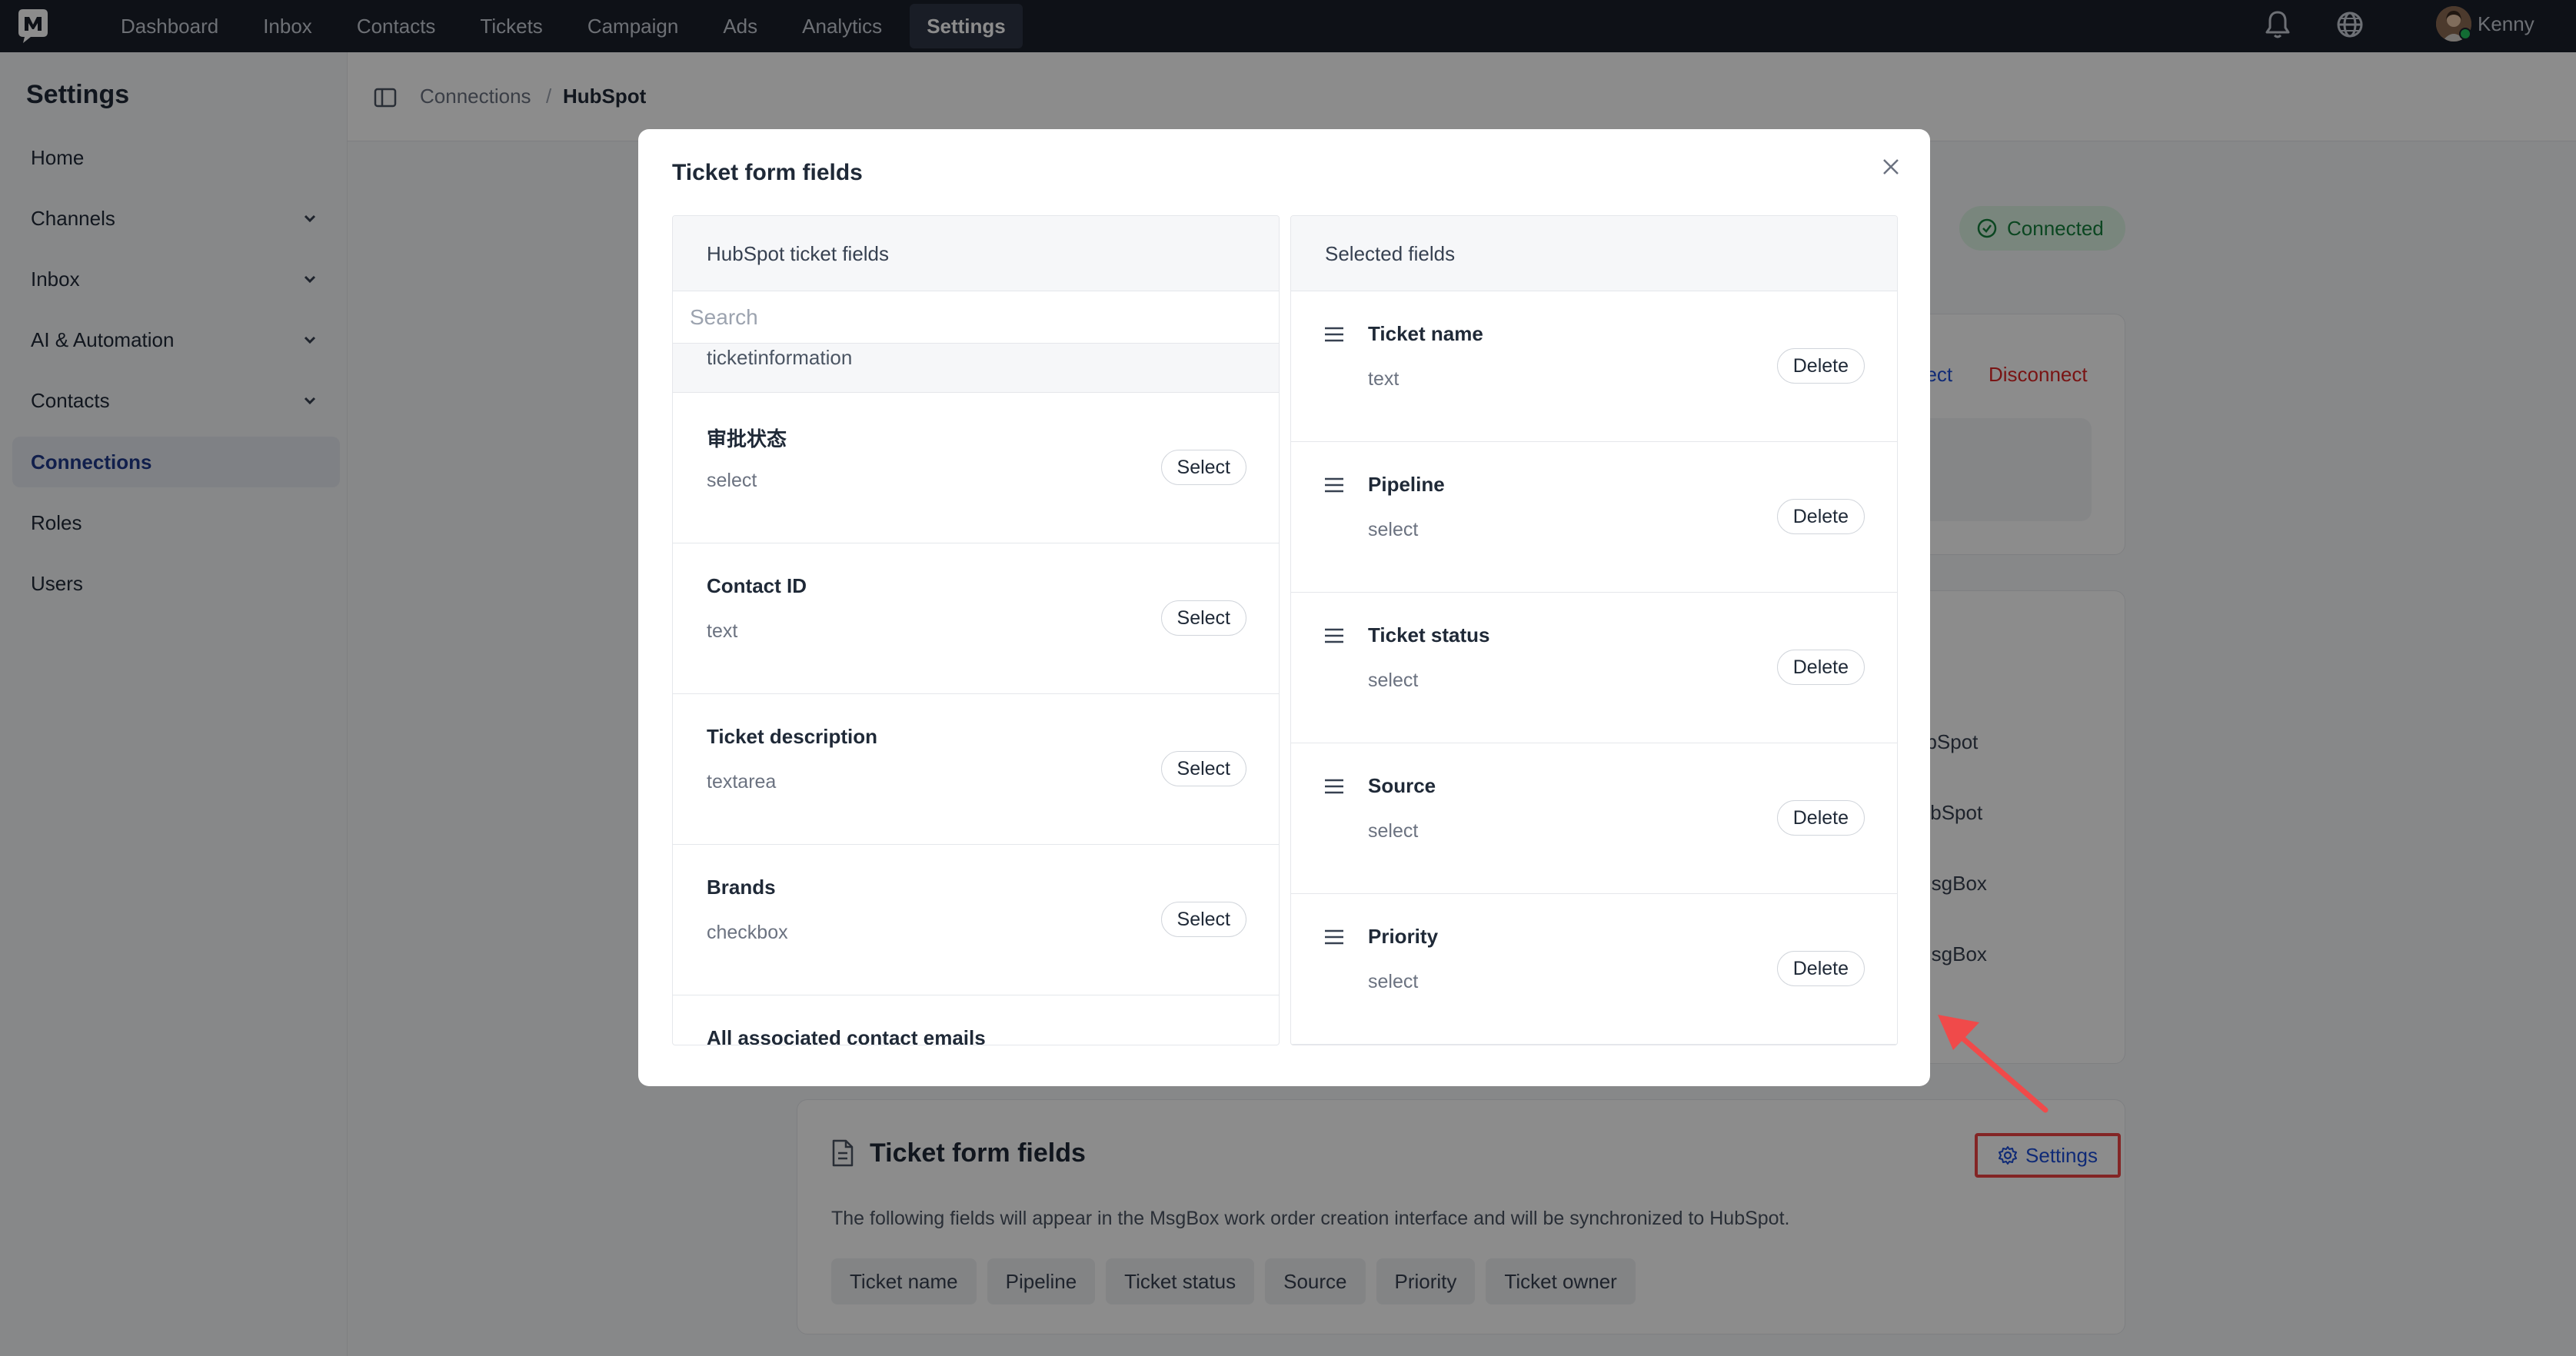 The width and height of the screenshot is (2576, 1356). I want to click on field-group-header: ticketinformation, so click(976, 368).